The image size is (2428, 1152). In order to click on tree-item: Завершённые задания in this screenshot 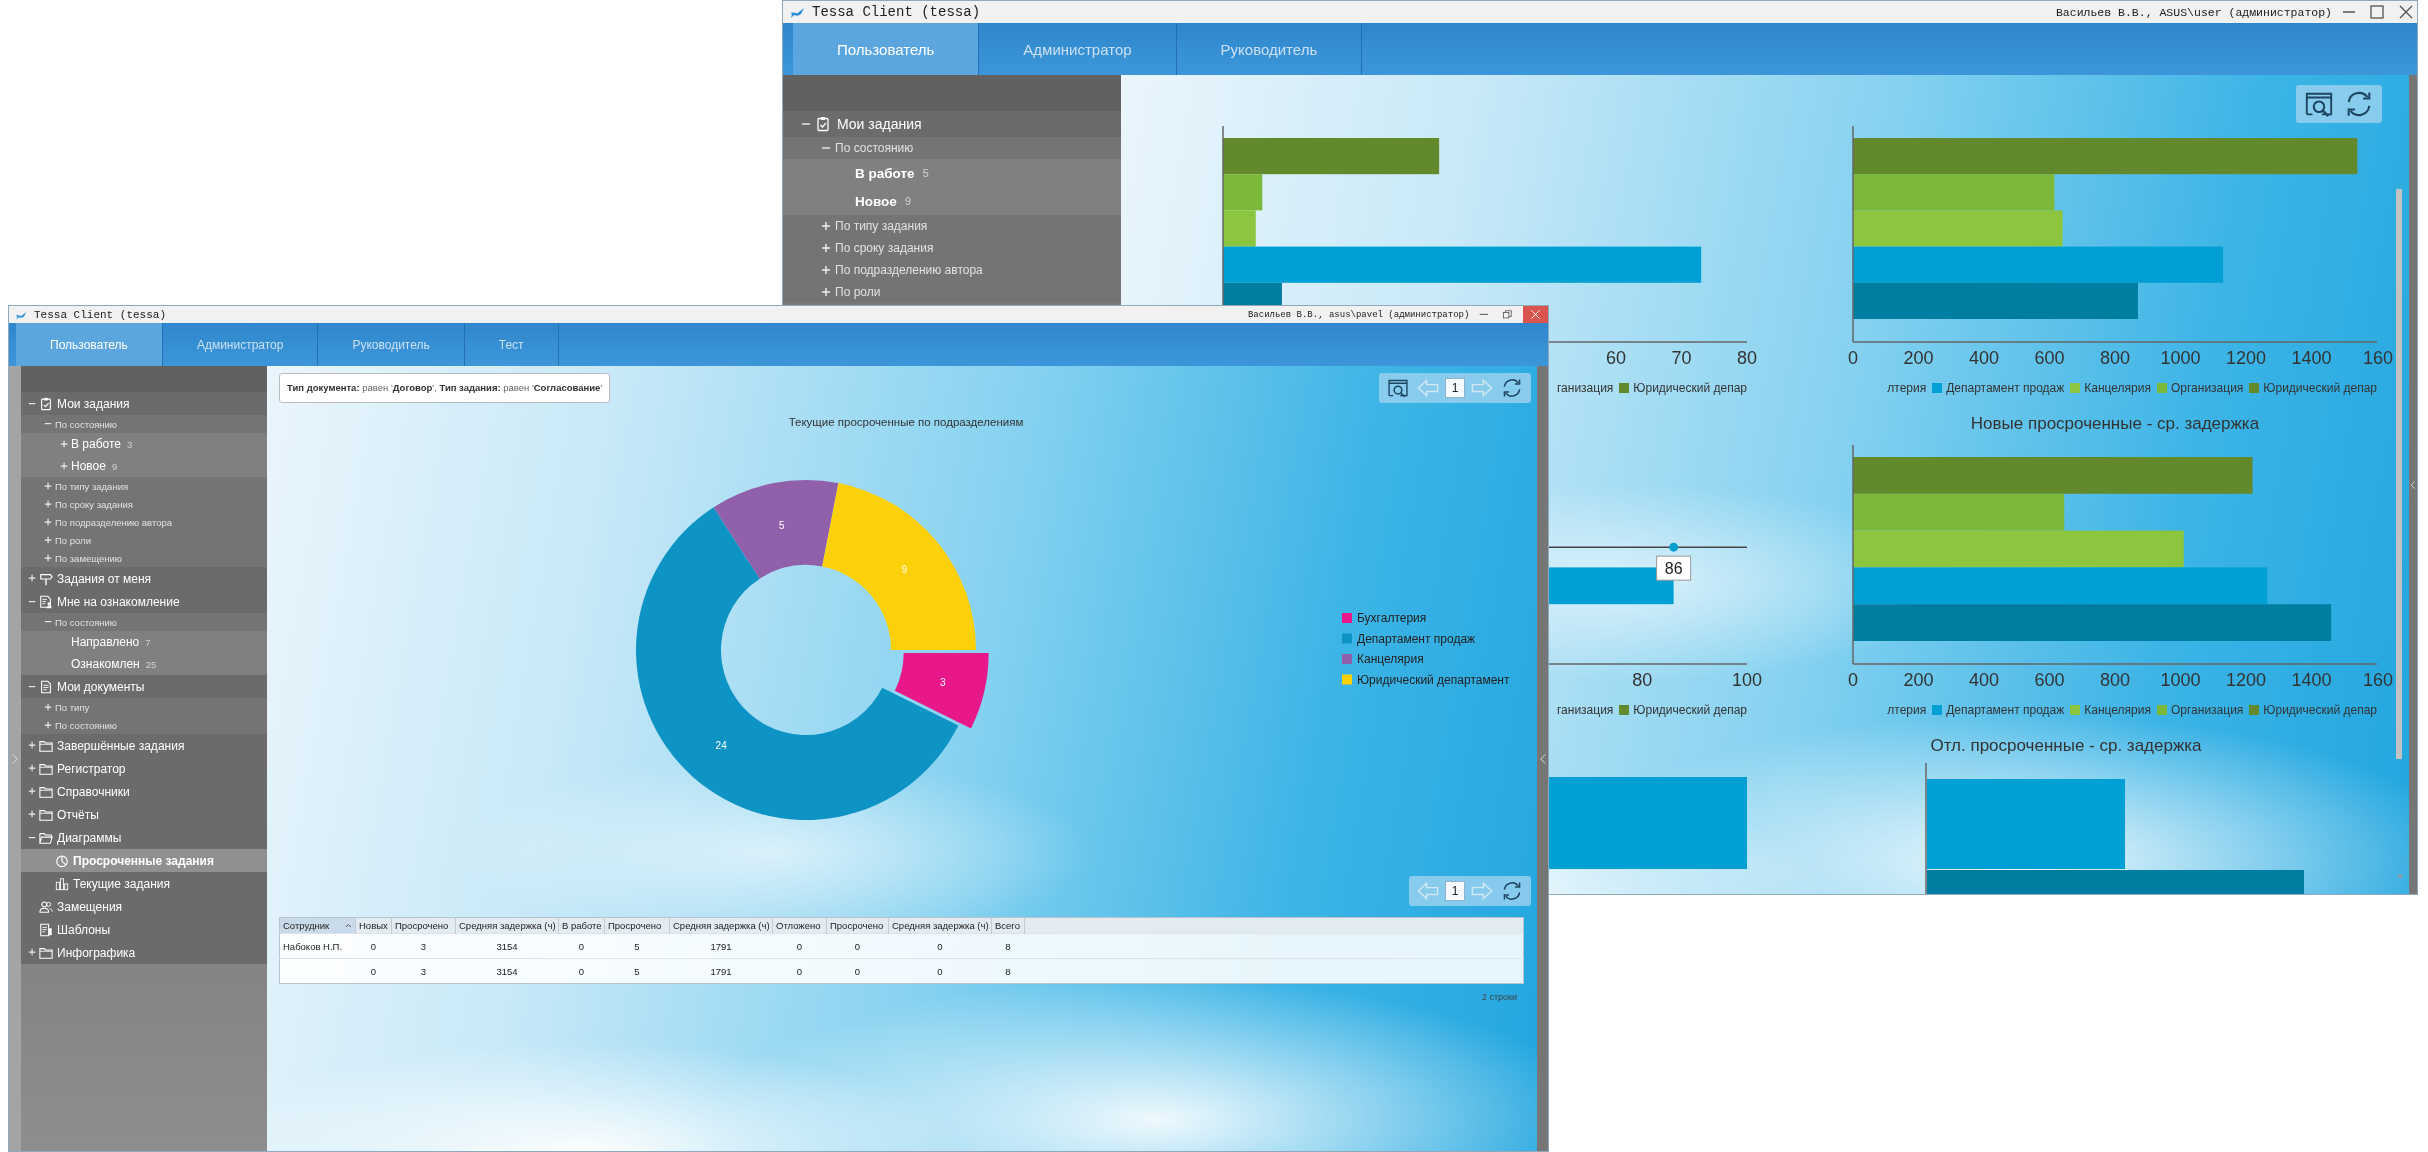, I will do `click(144, 745)`.